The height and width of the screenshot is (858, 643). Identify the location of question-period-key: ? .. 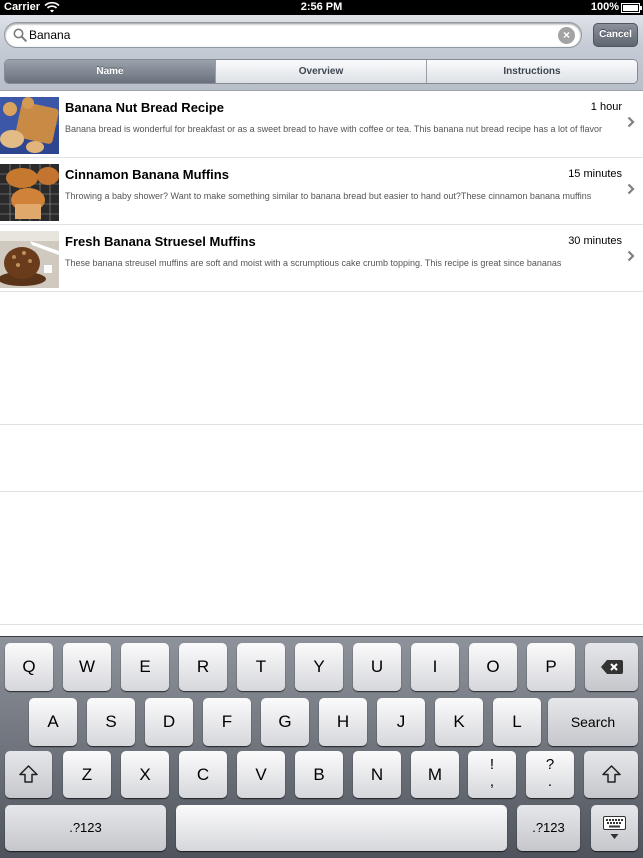
(550, 774).